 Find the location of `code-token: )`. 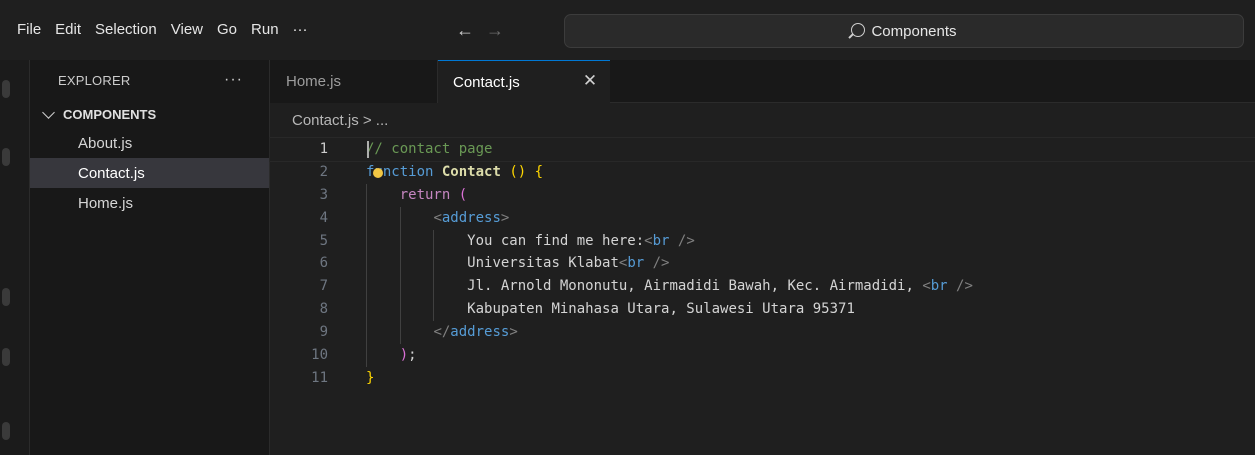

code-token: ) is located at coordinates (404, 355).